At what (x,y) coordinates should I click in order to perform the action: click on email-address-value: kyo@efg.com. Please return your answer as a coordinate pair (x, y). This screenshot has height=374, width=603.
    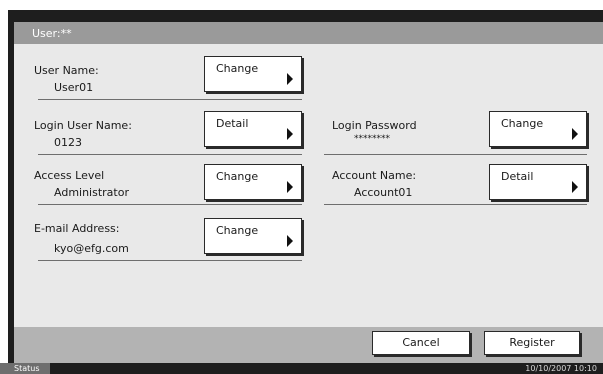
    Looking at the image, I should click on (91, 248).